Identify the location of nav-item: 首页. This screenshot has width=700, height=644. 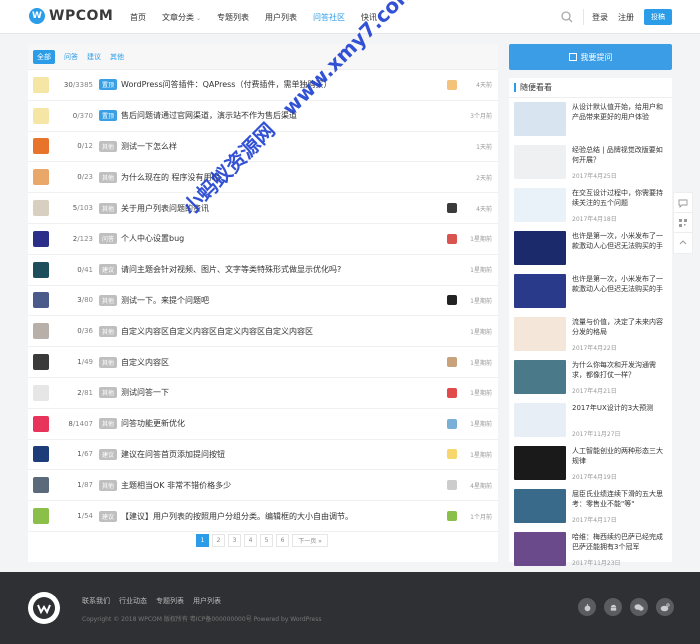
(138, 17).